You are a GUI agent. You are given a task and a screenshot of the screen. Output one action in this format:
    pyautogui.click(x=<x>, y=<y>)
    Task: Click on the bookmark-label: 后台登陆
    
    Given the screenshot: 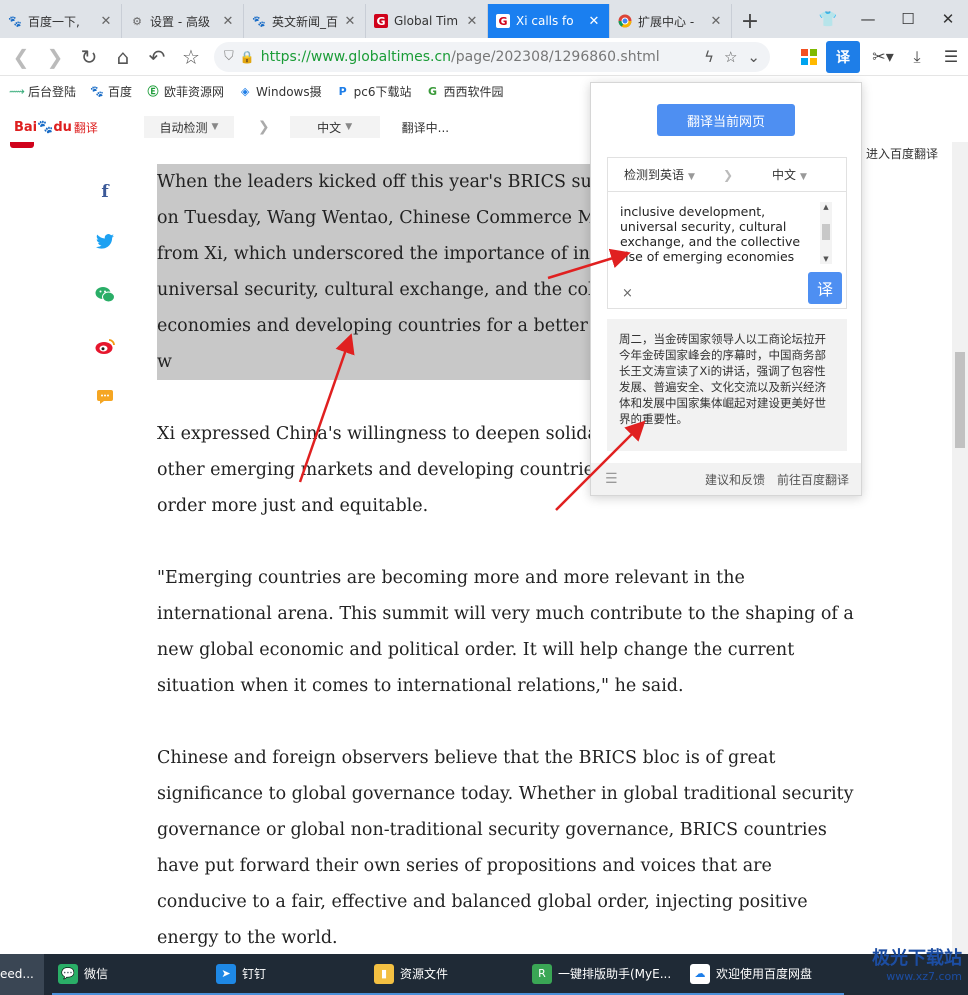 What is the action you would take?
    pyautogui.click(x=52, y=91)
    